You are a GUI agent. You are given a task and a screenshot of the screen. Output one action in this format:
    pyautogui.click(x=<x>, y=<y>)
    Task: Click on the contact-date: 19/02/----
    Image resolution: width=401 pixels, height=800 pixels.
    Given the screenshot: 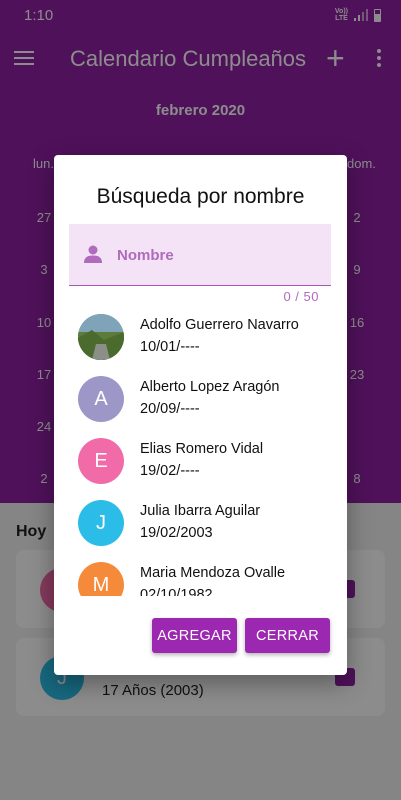 What is the action you would take?
    pyautogui.click(x=170, y=471)
    